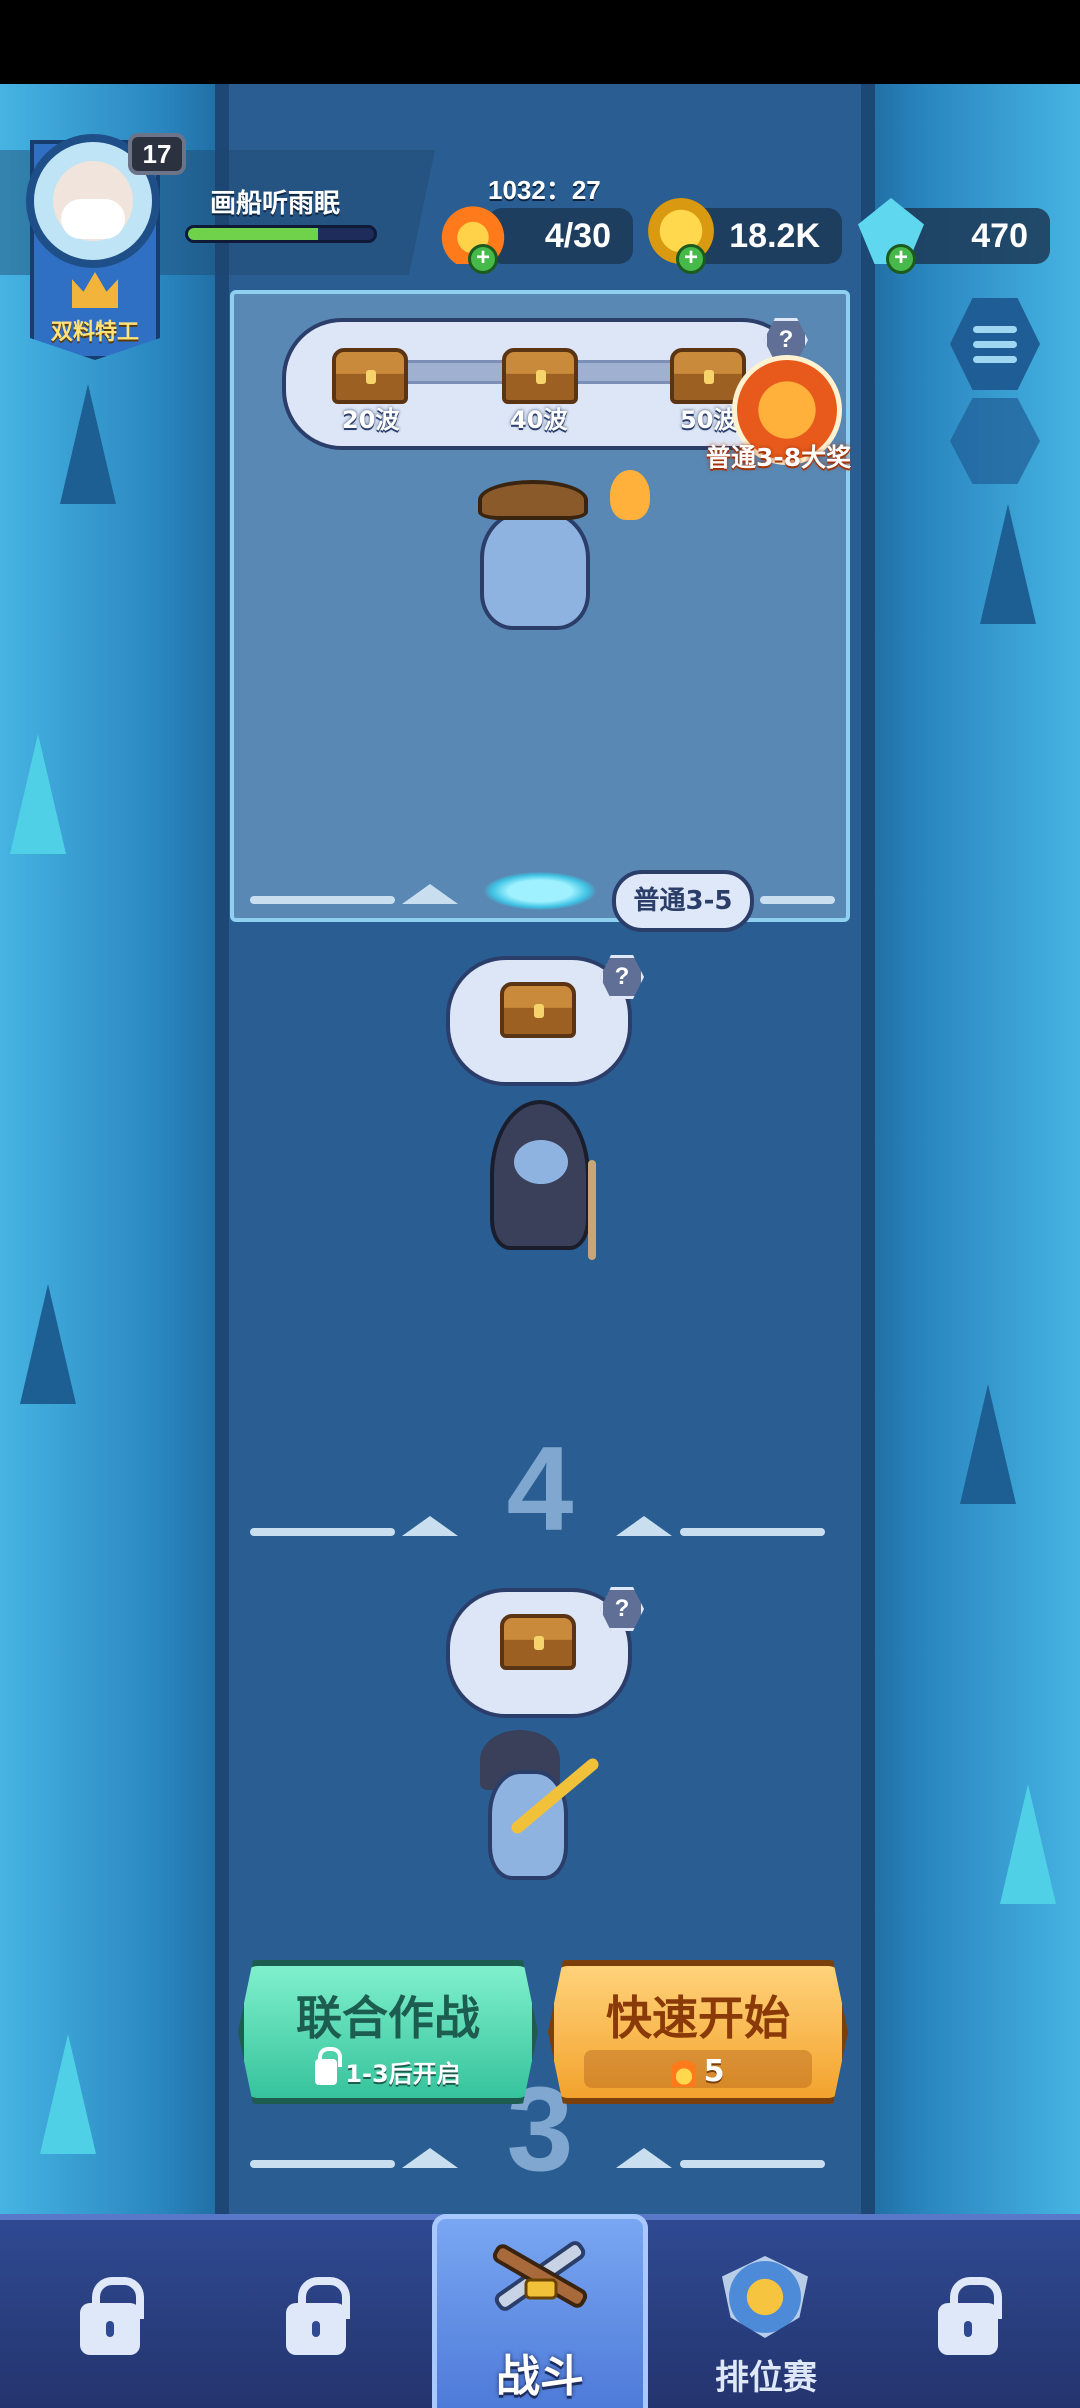  Describe the element at coordinates (275, 204) in the screenshot. I see `player-name: 画船听雨眠` at that location.